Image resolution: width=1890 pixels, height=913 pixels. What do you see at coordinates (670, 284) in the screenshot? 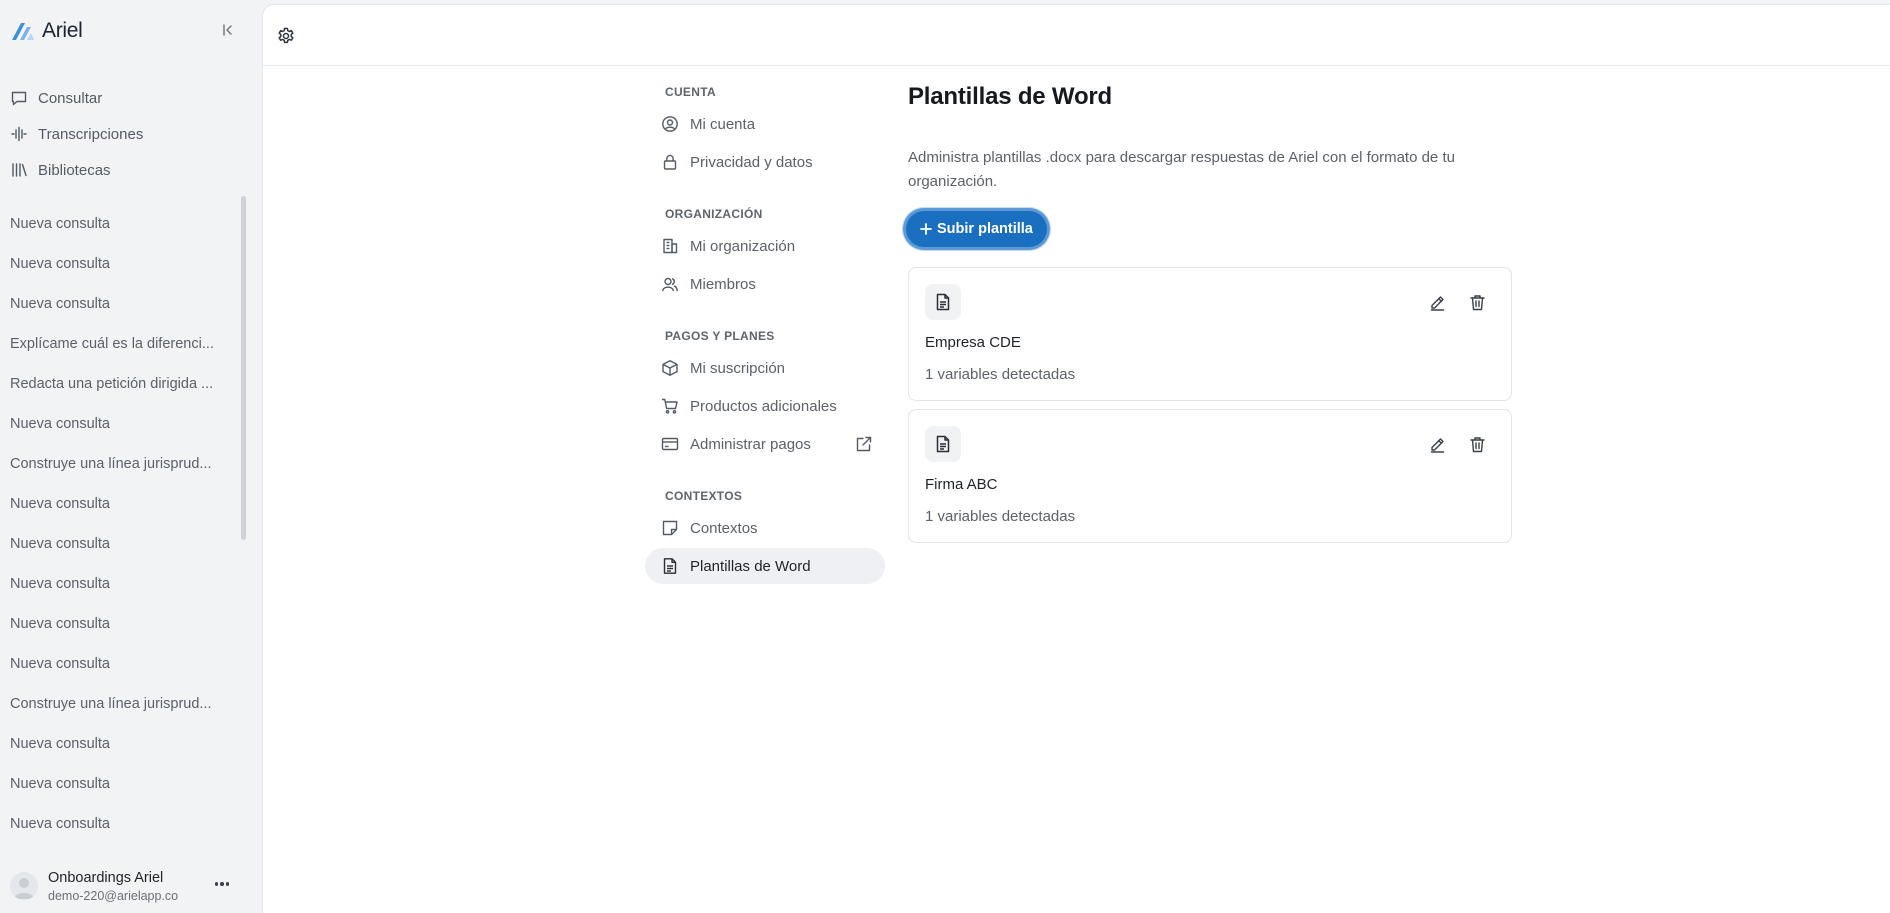
I see `users-icon` at bounding box center [670, 284].